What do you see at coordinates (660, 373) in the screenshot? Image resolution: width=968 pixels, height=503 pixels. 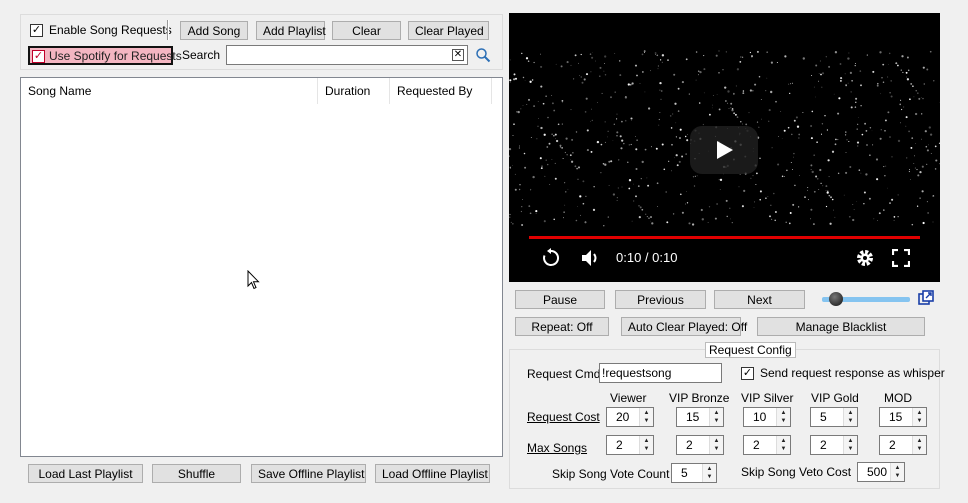 I see `request-cmd-input: !requestsong` at bounding box center [660, 373].